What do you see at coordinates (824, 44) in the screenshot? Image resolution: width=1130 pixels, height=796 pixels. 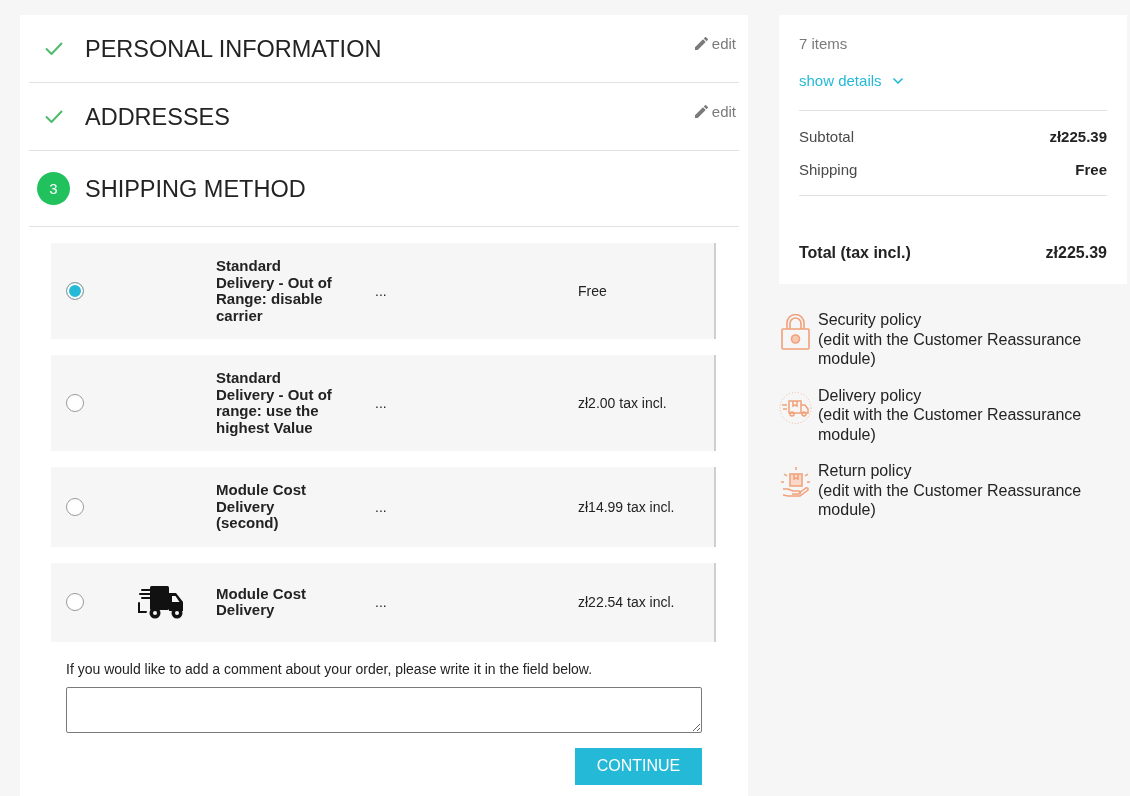 I see `items-count: 7 items` at bounding box center [824, 44].